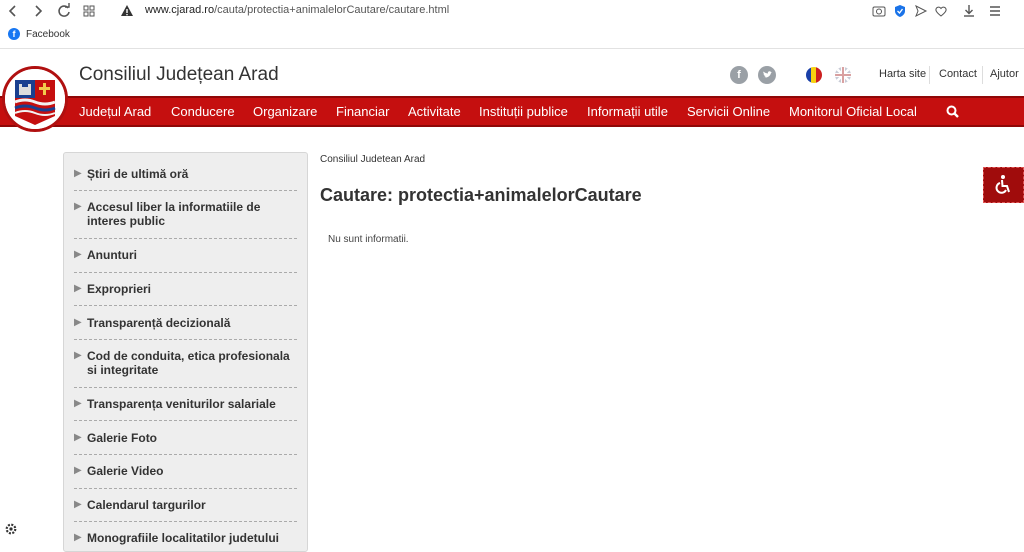  I want to click on sidebar-item-calendar-targuri: ▶ Calendarul targurilor, so click(185, 505).